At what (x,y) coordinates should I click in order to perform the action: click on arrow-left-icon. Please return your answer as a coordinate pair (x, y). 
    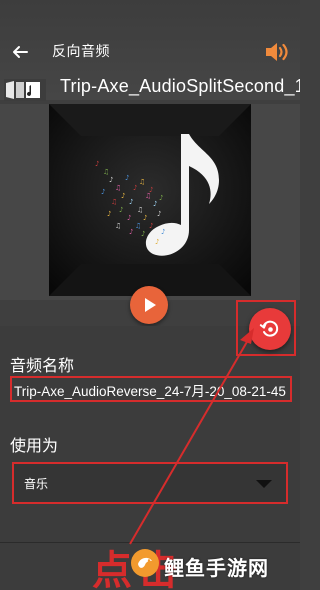
    Looking at the image, I should click on (20, 52).